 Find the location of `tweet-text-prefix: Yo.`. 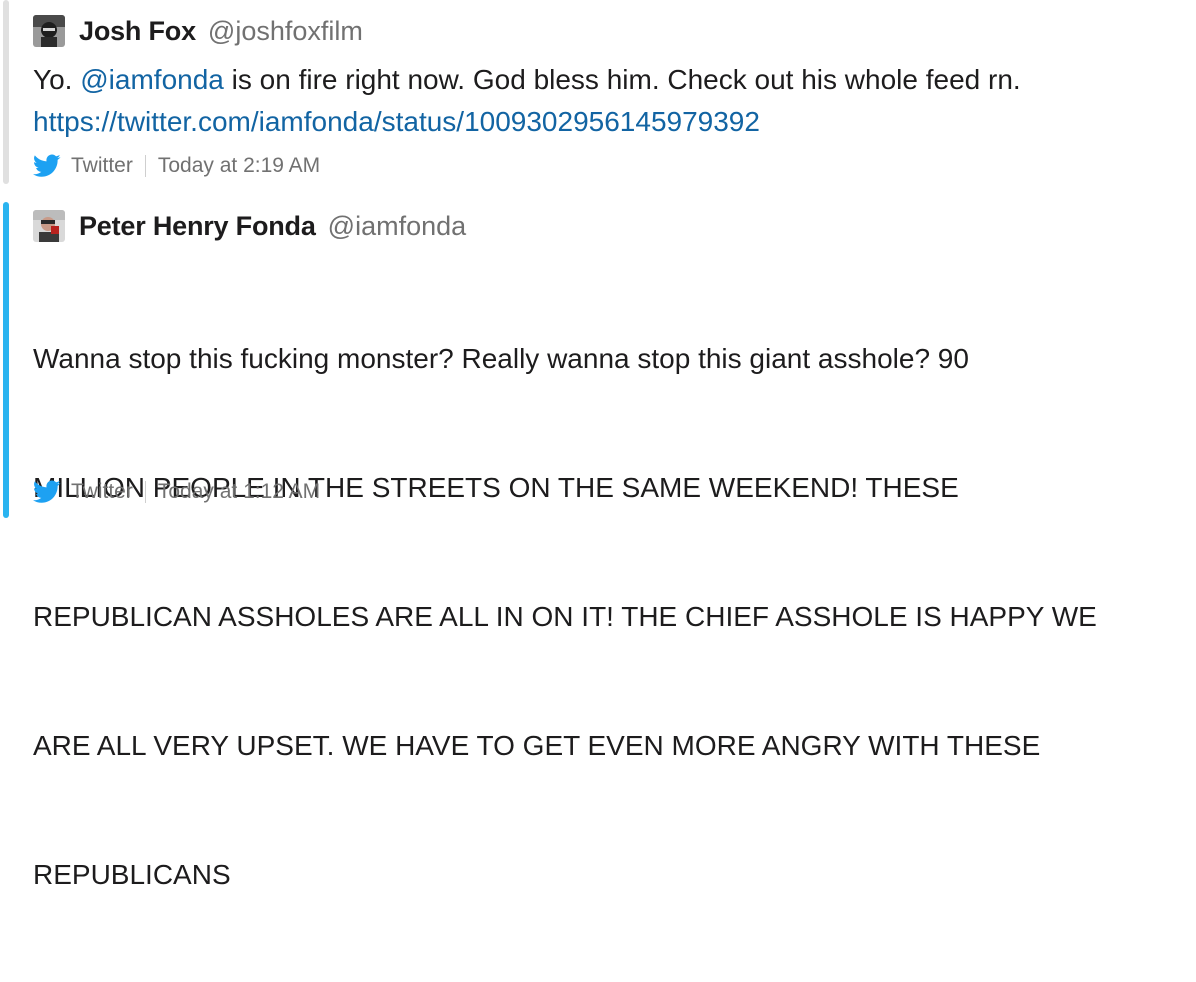

tweet-text-prefix: Yo. is located at coordinates (57, 79).